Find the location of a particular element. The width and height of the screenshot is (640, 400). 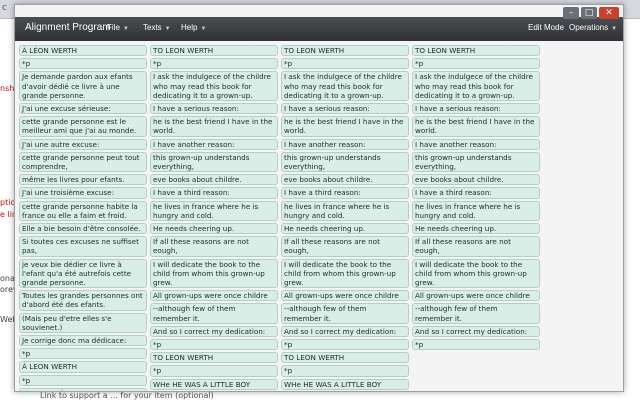

menu-texts: Texts ▼ is located at coordinates (157, 27).